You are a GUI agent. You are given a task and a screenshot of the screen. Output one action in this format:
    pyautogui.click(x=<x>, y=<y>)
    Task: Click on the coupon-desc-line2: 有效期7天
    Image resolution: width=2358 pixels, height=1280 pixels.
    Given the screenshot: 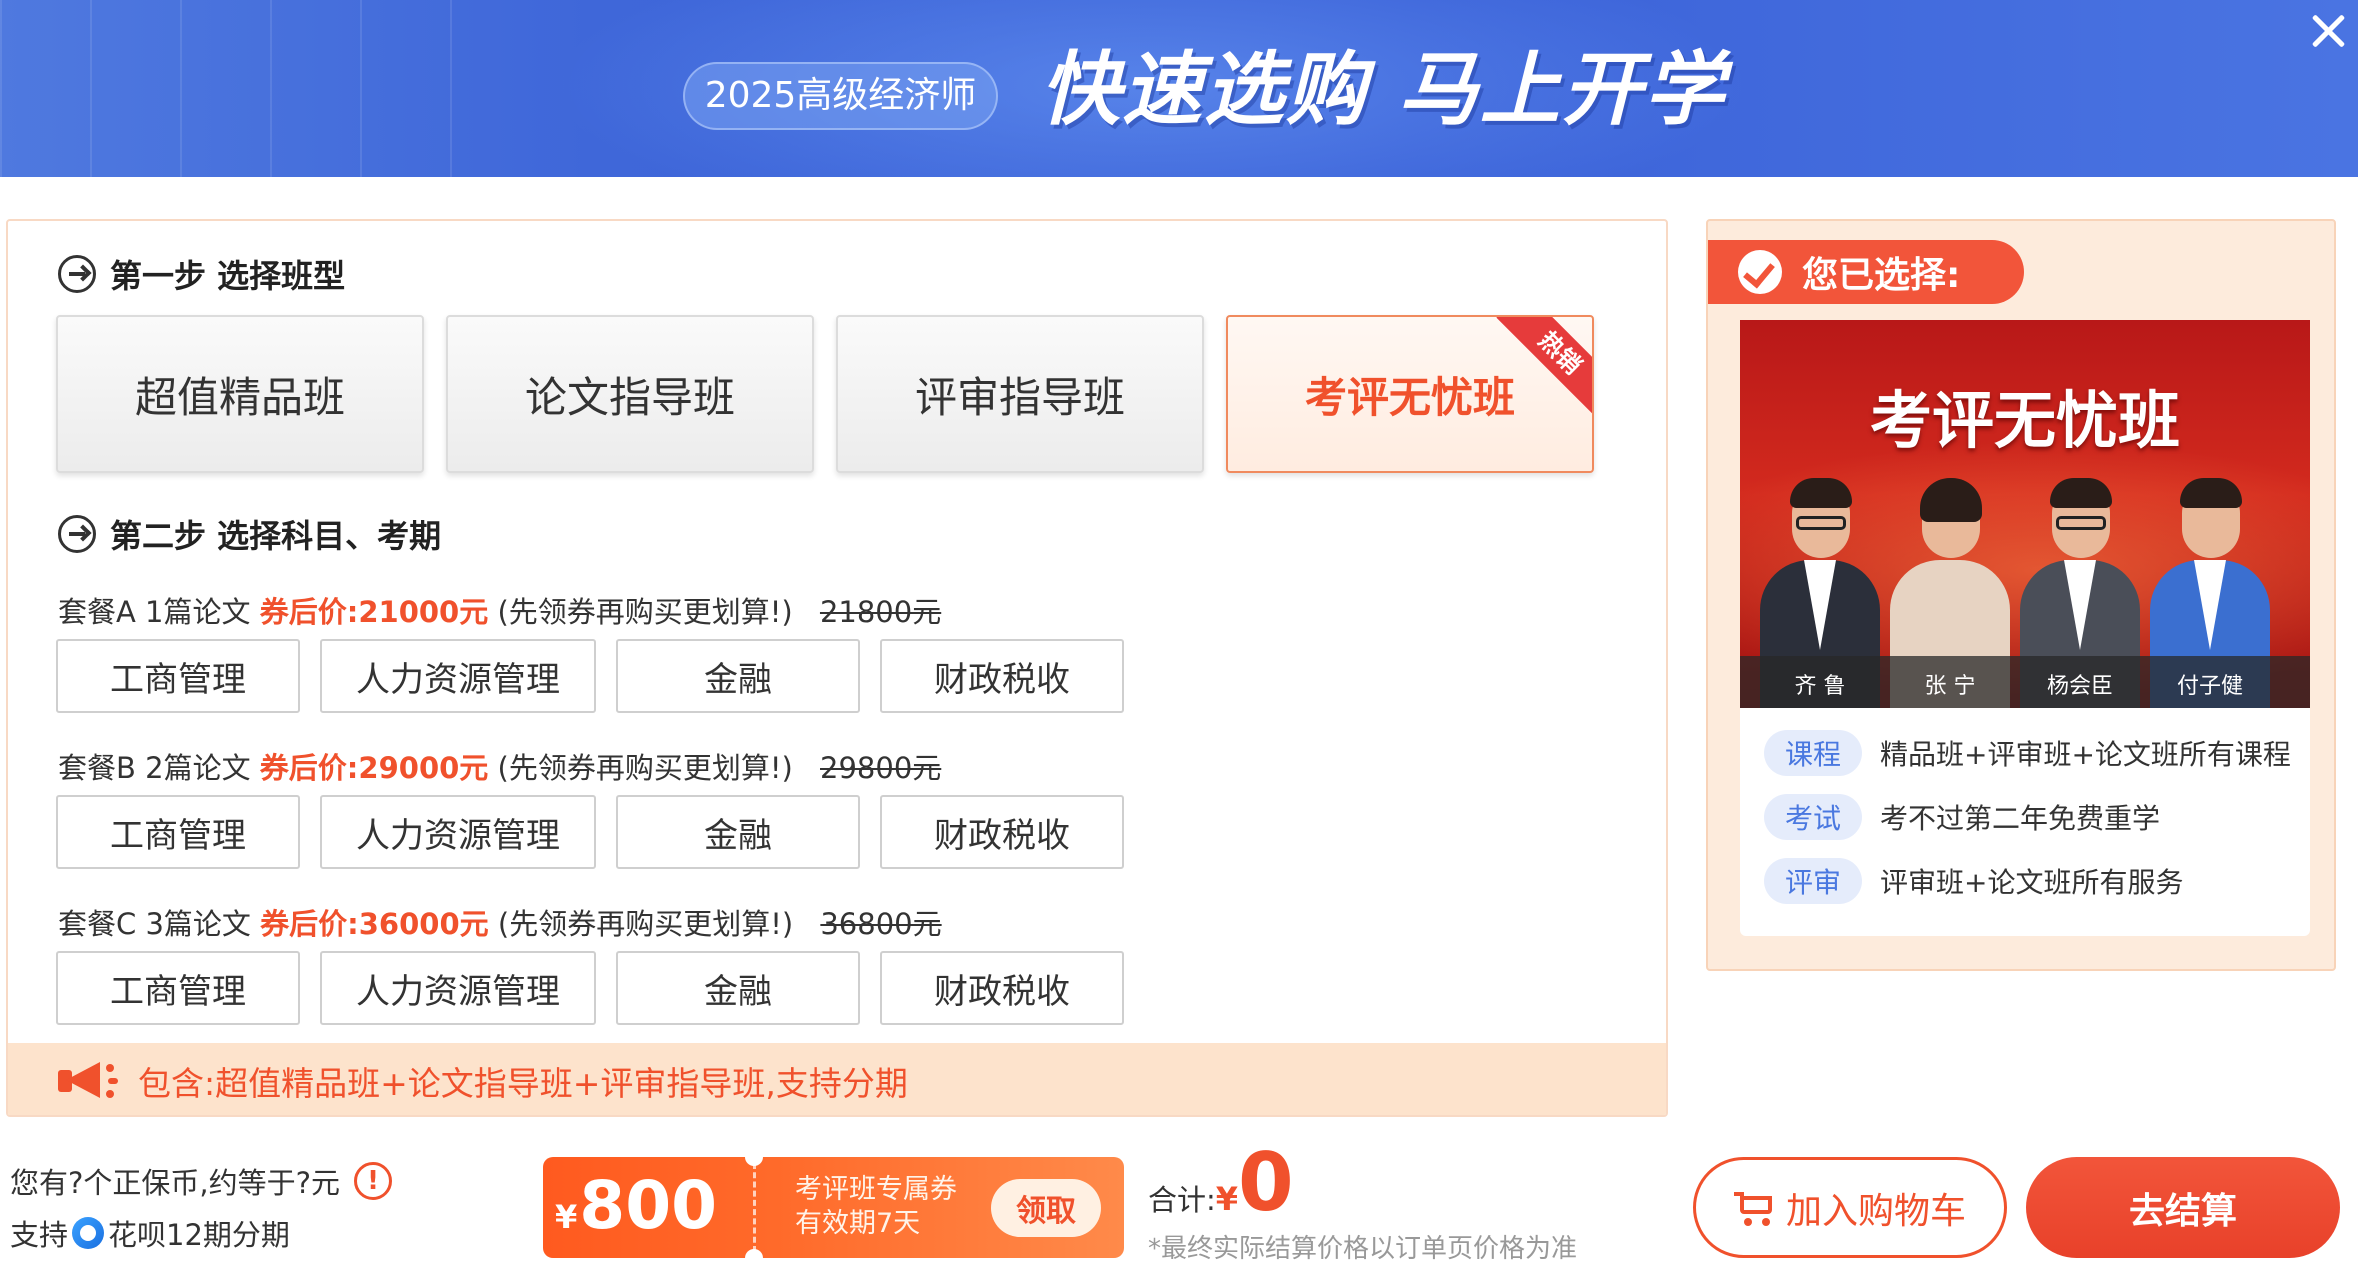 What is the action you would take?
    pyautogui.click(x=858, y=1223)
    